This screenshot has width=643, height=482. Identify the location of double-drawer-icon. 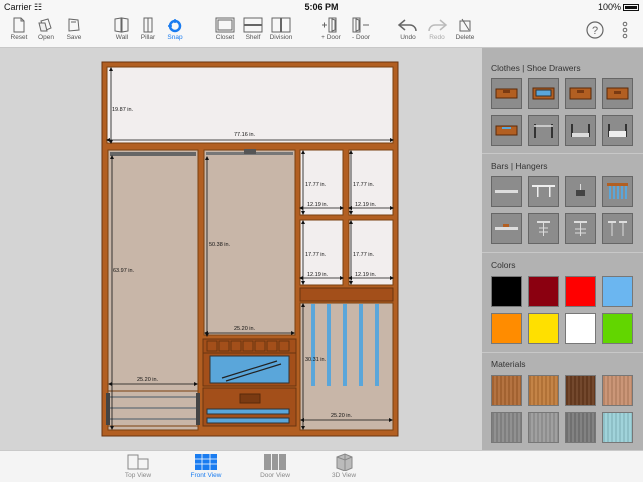
(580, 93).